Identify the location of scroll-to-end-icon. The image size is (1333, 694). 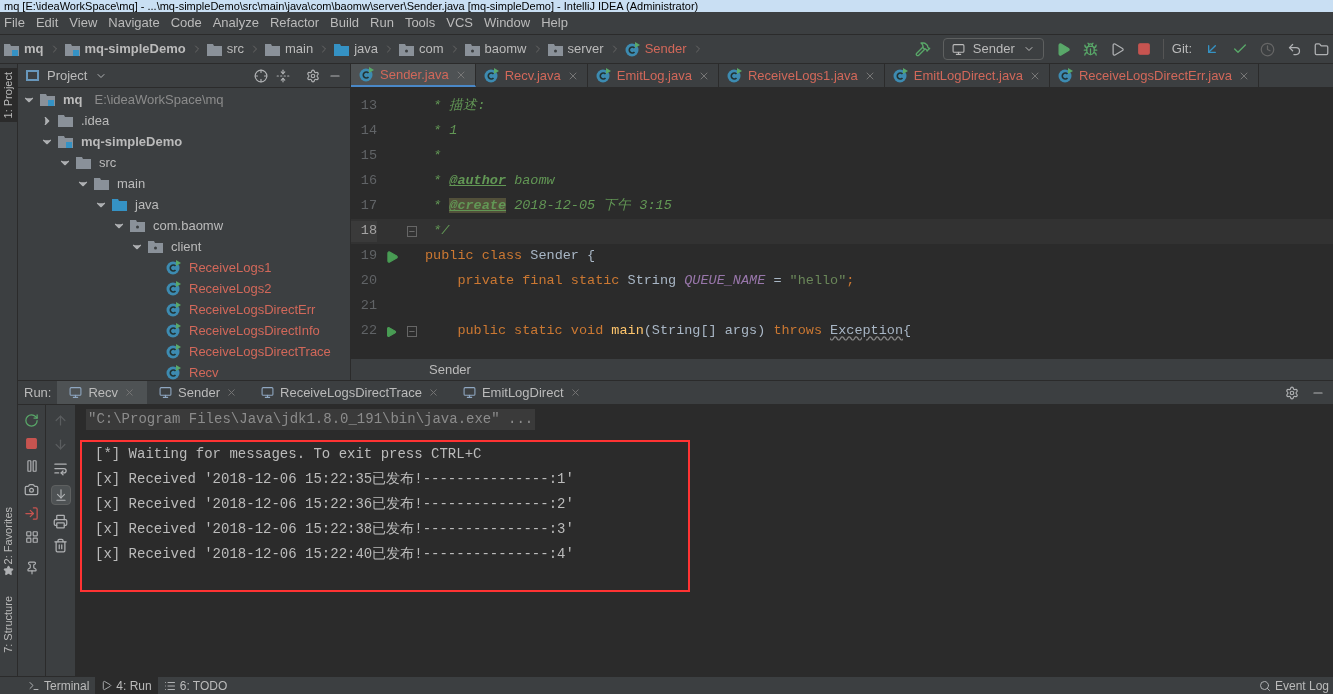
(60, 495).